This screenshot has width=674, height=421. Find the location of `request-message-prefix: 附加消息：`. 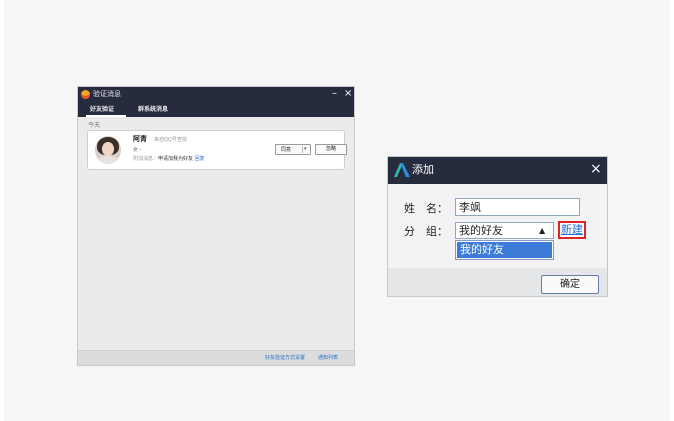

request-message-prefix: 附加消息： is located at coordinates (146, 159).